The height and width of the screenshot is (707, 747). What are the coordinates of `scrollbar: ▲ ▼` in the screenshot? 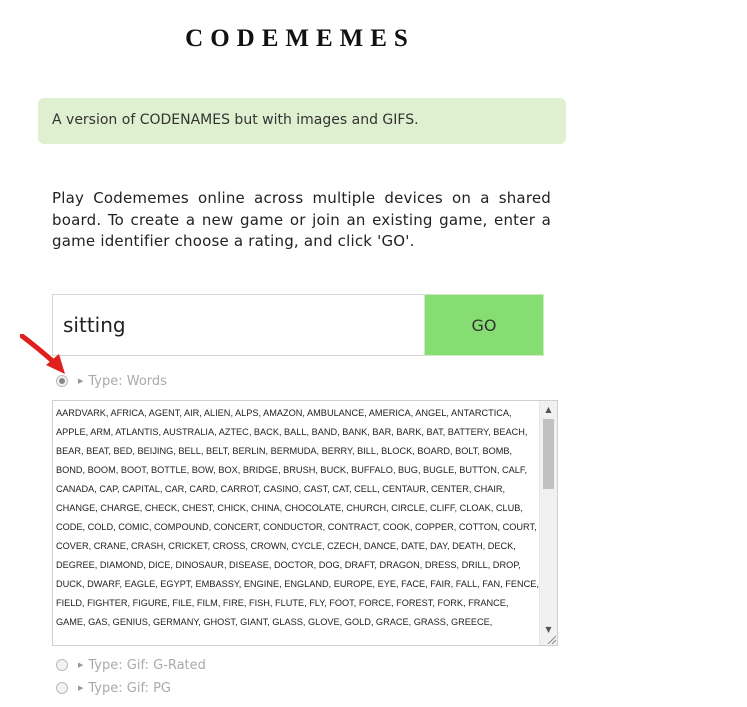 It's located at (548, 523).